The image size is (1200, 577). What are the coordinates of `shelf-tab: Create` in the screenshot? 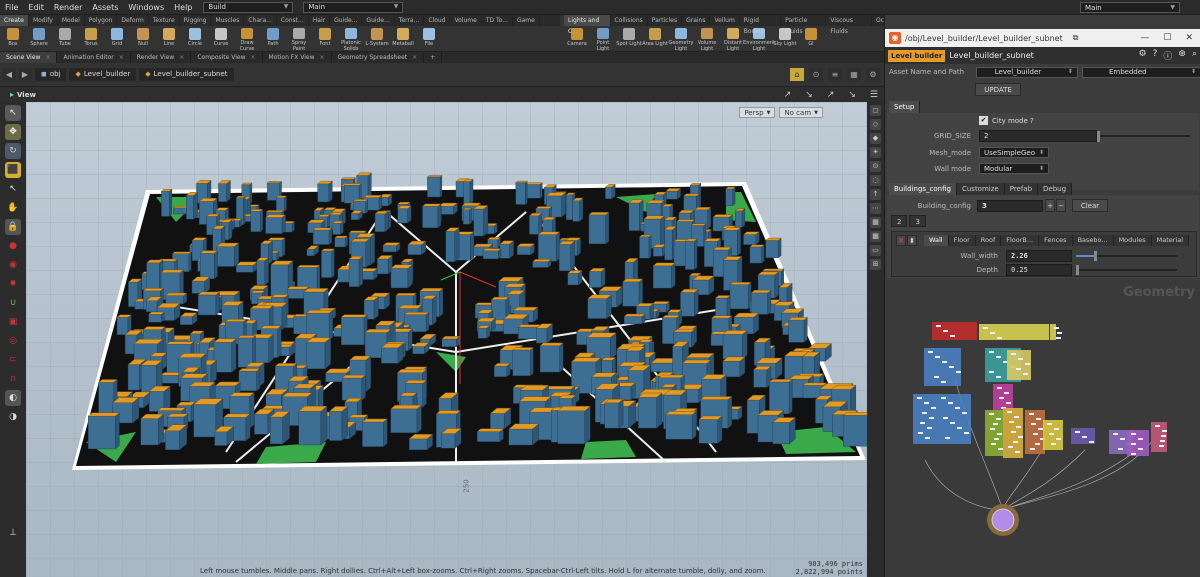 It's located at (14, 20).